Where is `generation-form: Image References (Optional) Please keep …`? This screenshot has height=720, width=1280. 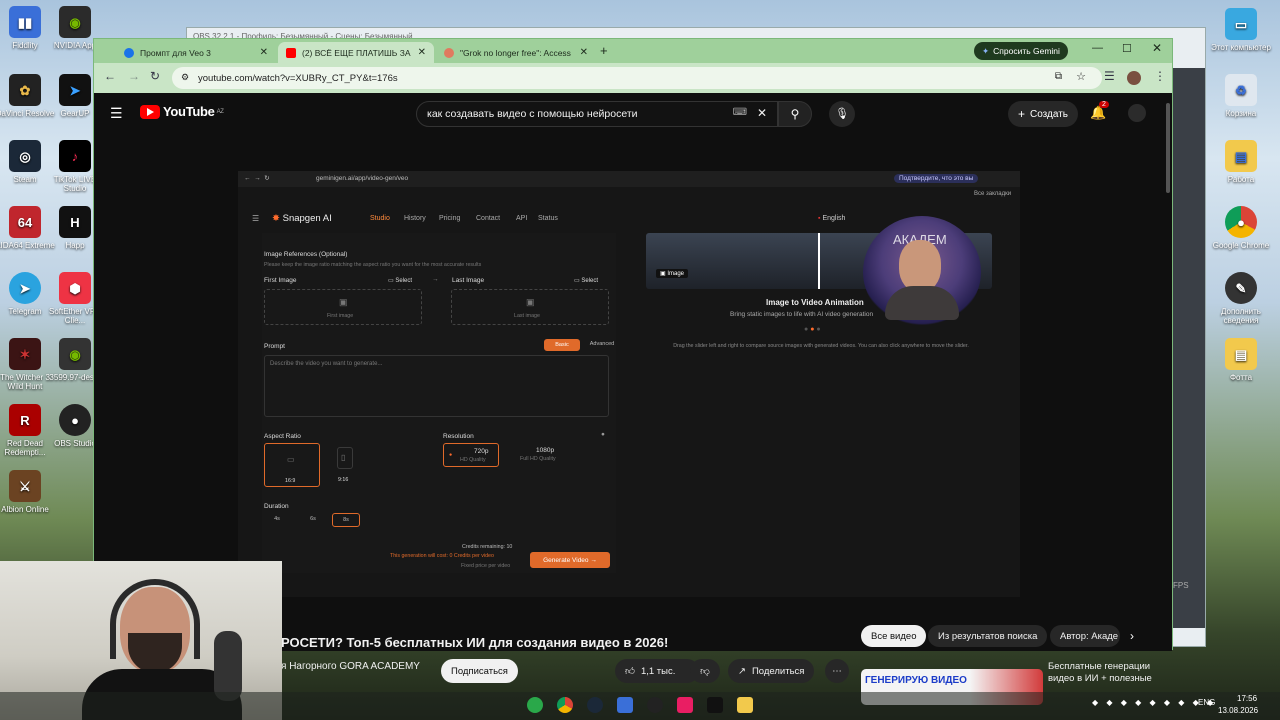
generation-form: Image References (Optional) Please keep … is located at coordinates (439, 403).